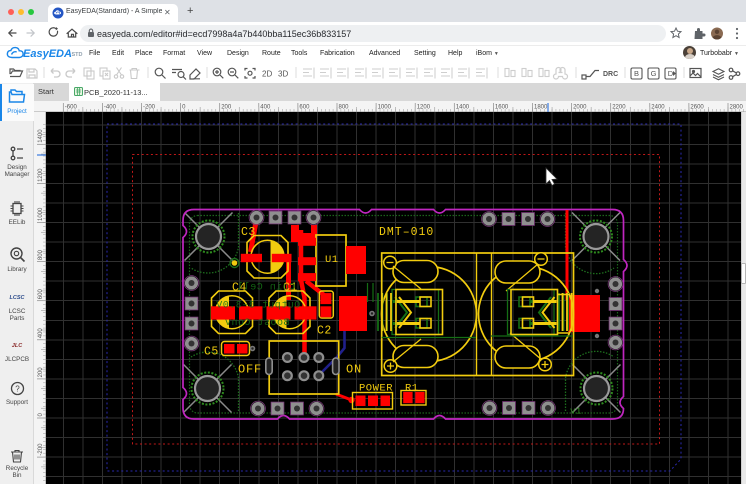 The image size is (746, 484). What do you see at coordinates (658, 108) in the screenshot?
I see `svg-text: 2400` at bounding box center [658, 108].